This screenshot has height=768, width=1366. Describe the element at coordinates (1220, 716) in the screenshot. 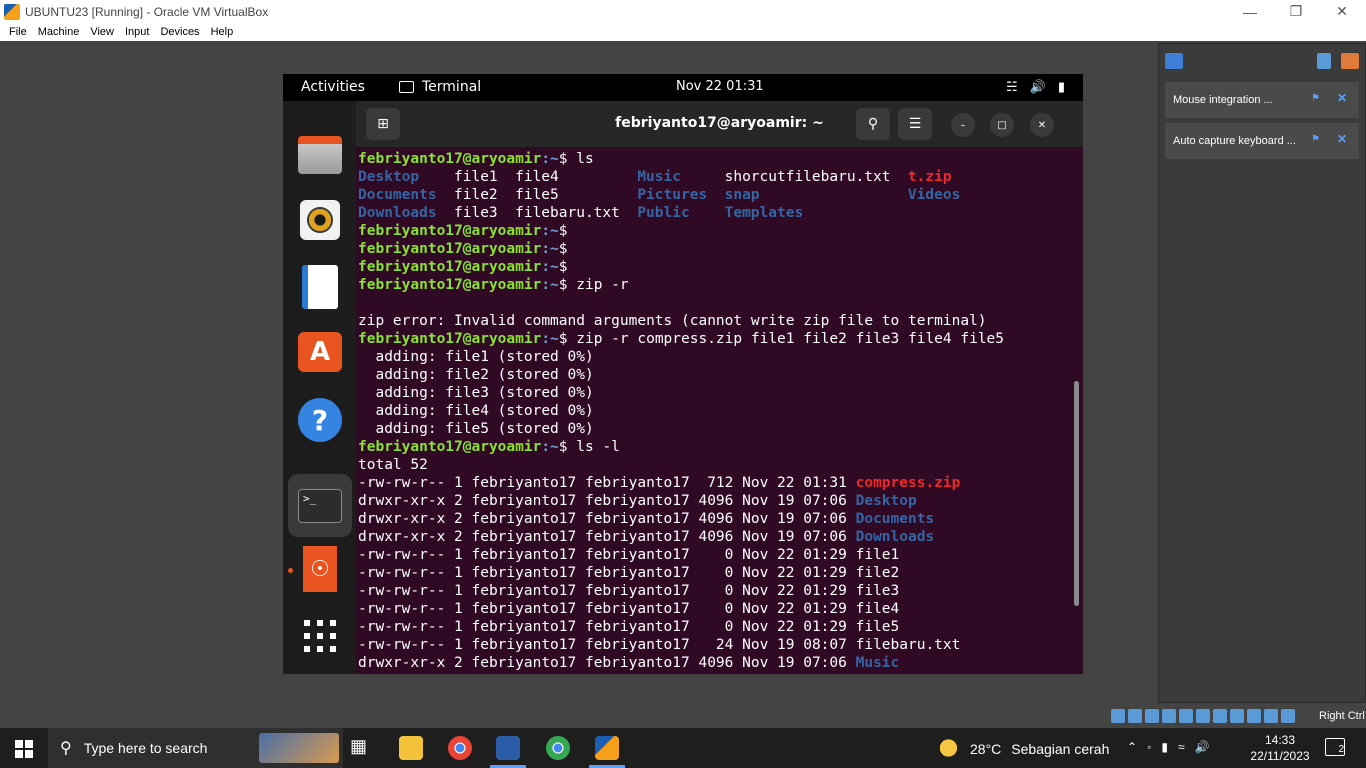

I see `display-icon` at that location.